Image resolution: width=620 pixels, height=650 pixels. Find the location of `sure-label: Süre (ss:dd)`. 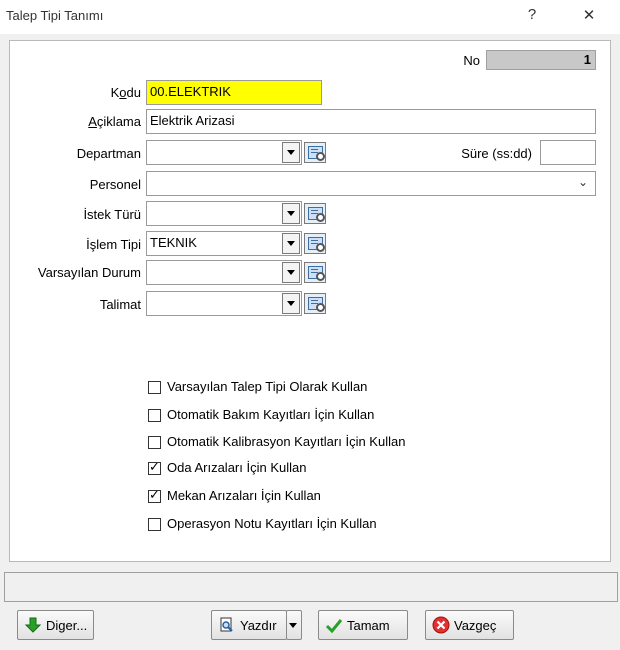

sure-label: Süre (ss:dd) is located at coordinates (496, 153).